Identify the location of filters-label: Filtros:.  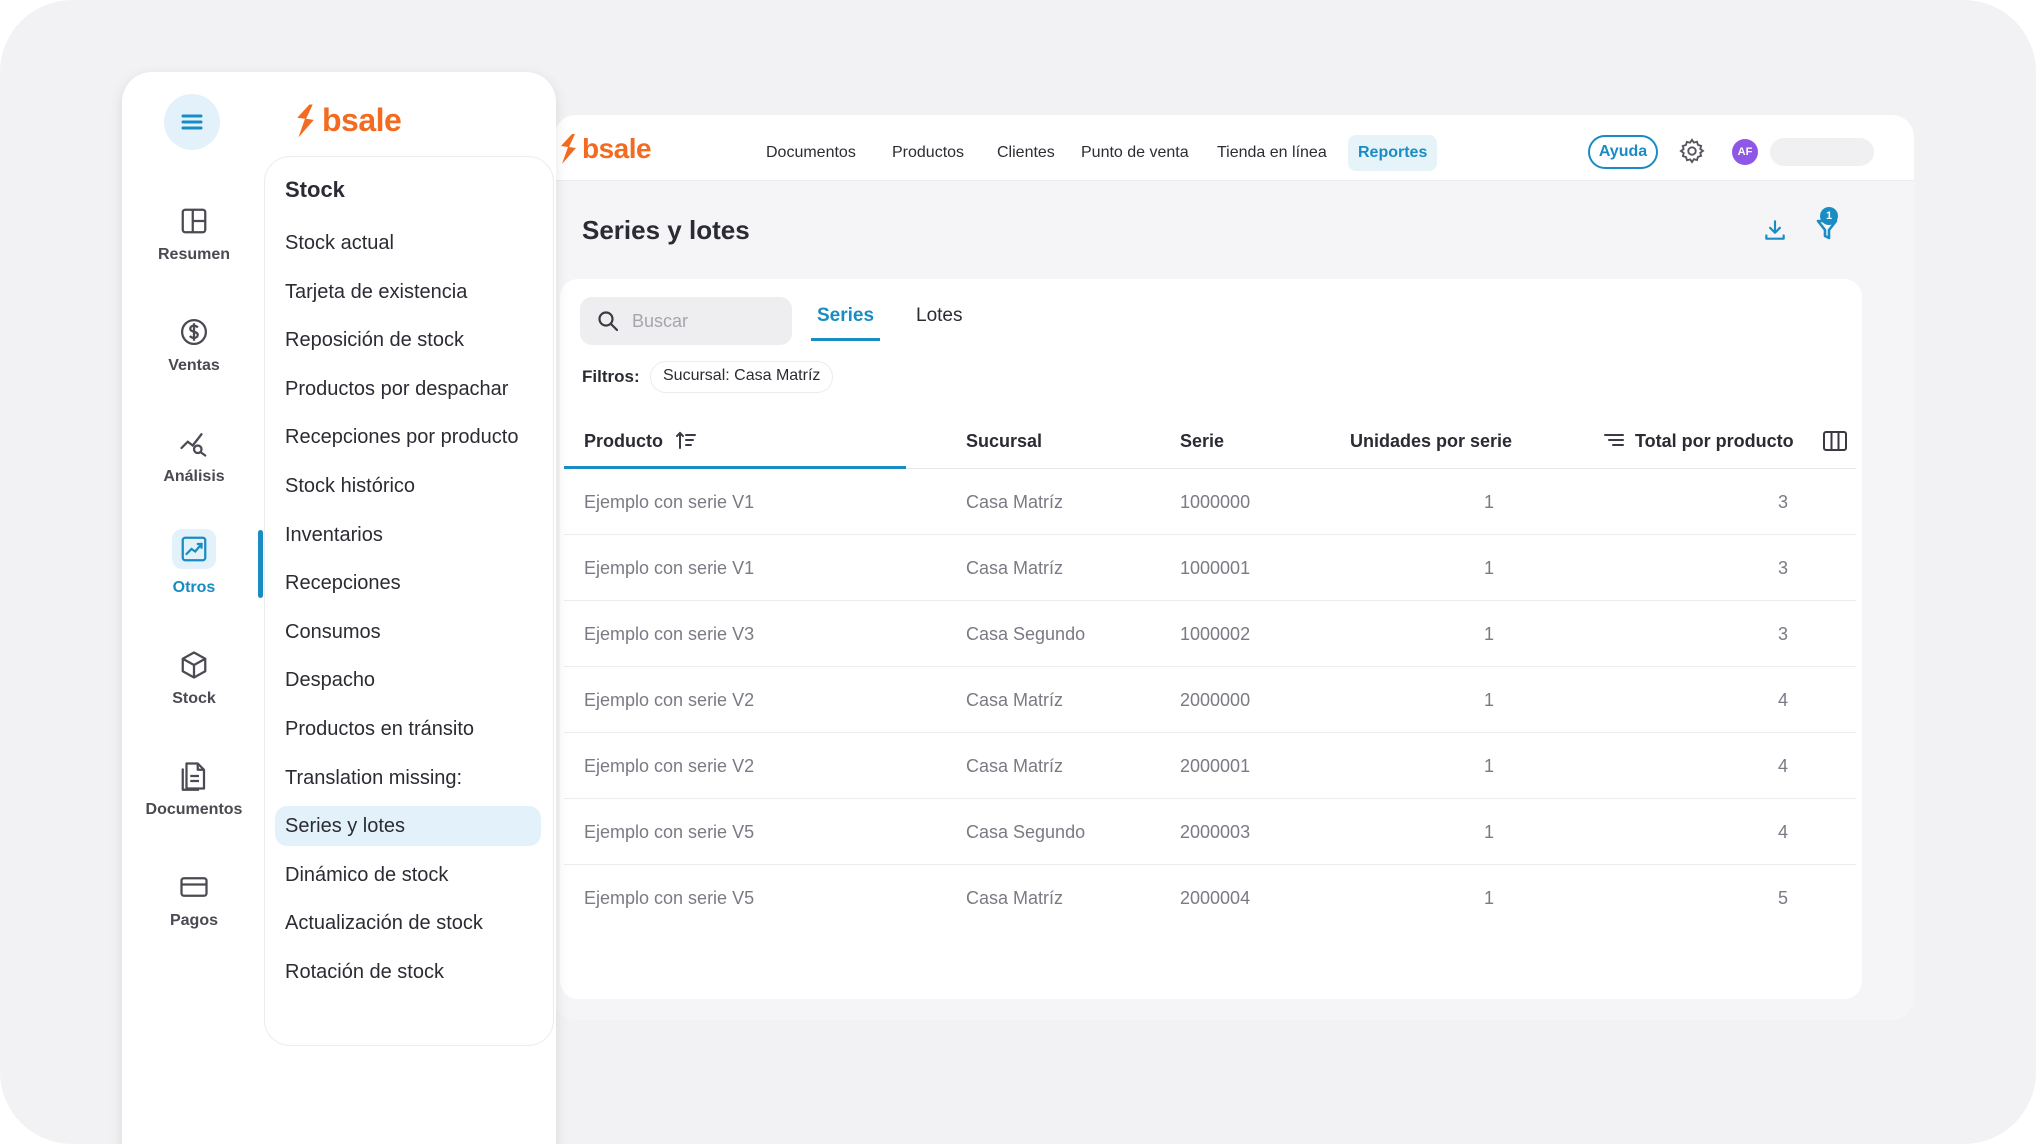
(611, 376).